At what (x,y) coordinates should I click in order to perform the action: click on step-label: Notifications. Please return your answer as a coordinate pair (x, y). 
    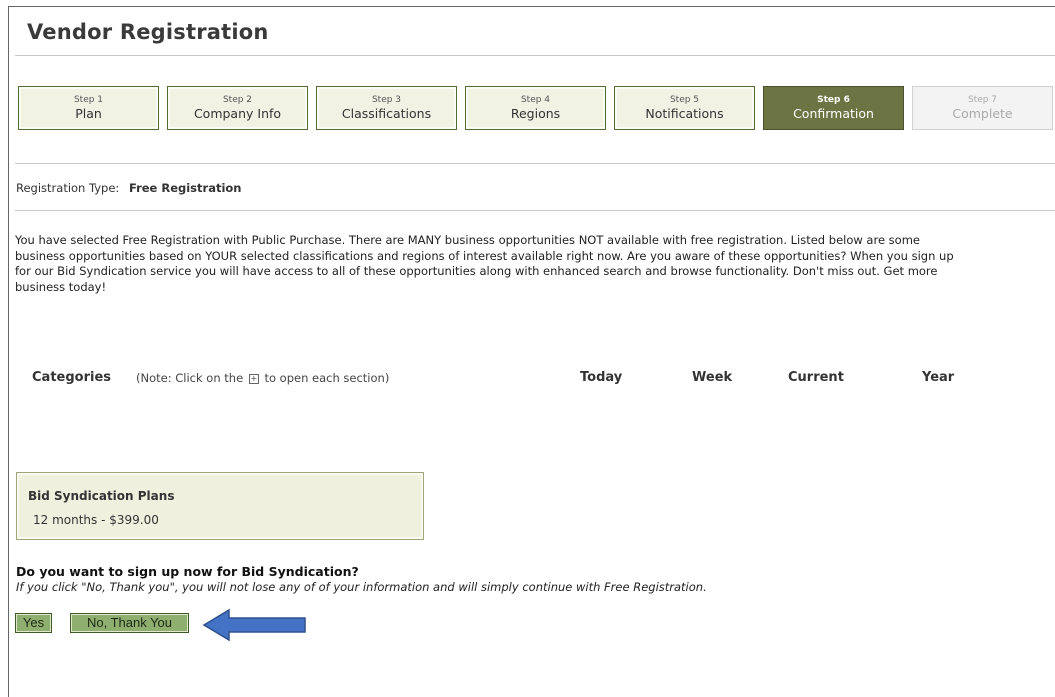
    Looking at the image, I should click on (684, 113).